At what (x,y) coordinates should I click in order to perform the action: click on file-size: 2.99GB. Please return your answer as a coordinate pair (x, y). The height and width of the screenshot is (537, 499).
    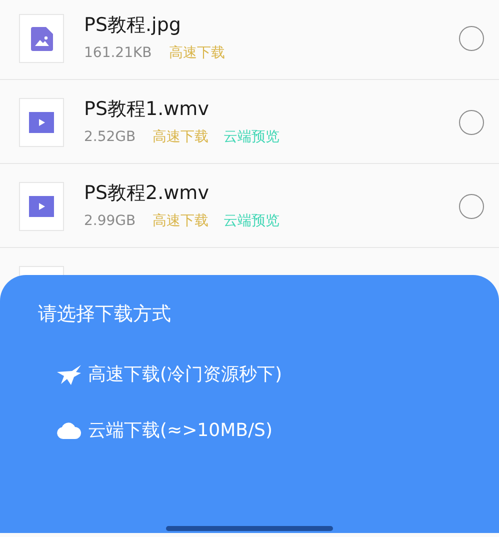
    Looking at the image, I should click on (110, 221).